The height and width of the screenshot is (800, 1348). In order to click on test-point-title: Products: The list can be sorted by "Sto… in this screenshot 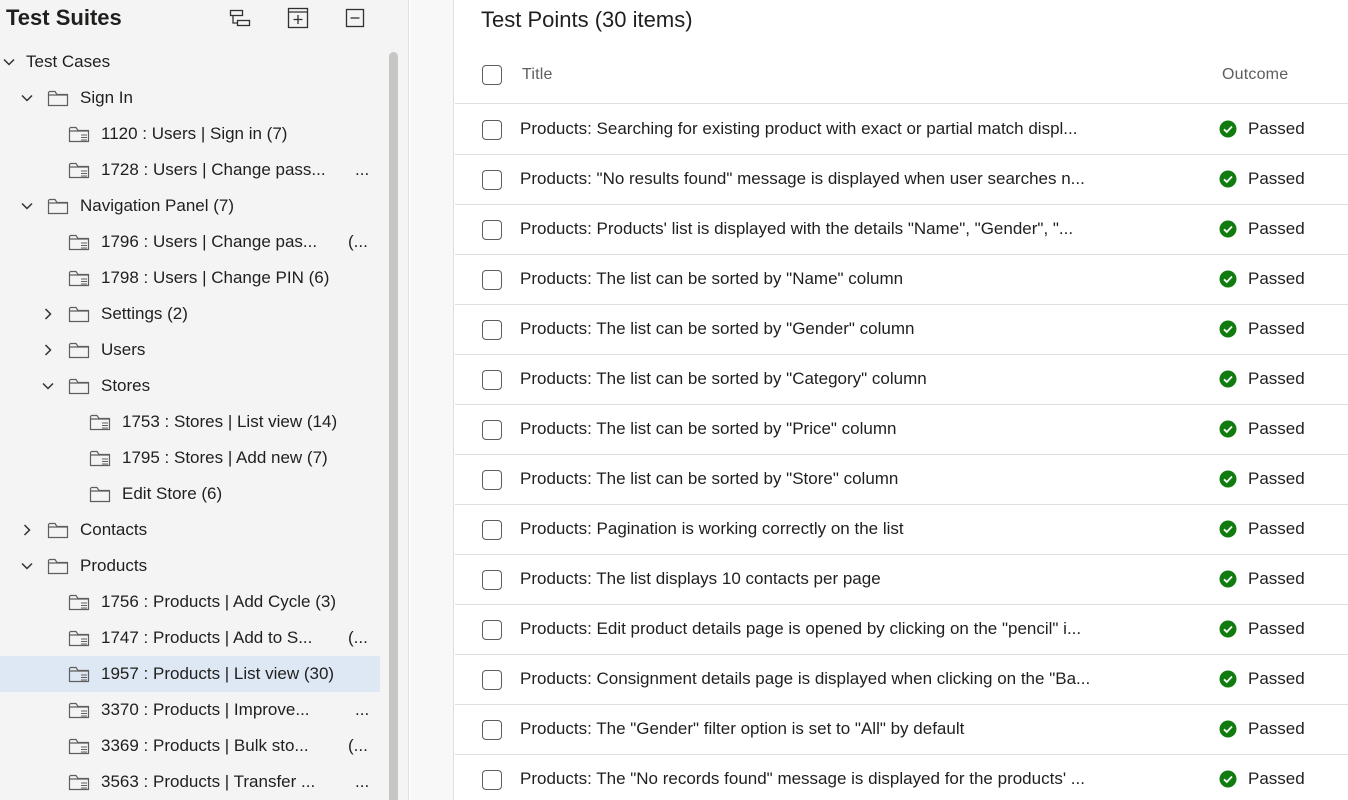, I will do `click(850, 479)`.